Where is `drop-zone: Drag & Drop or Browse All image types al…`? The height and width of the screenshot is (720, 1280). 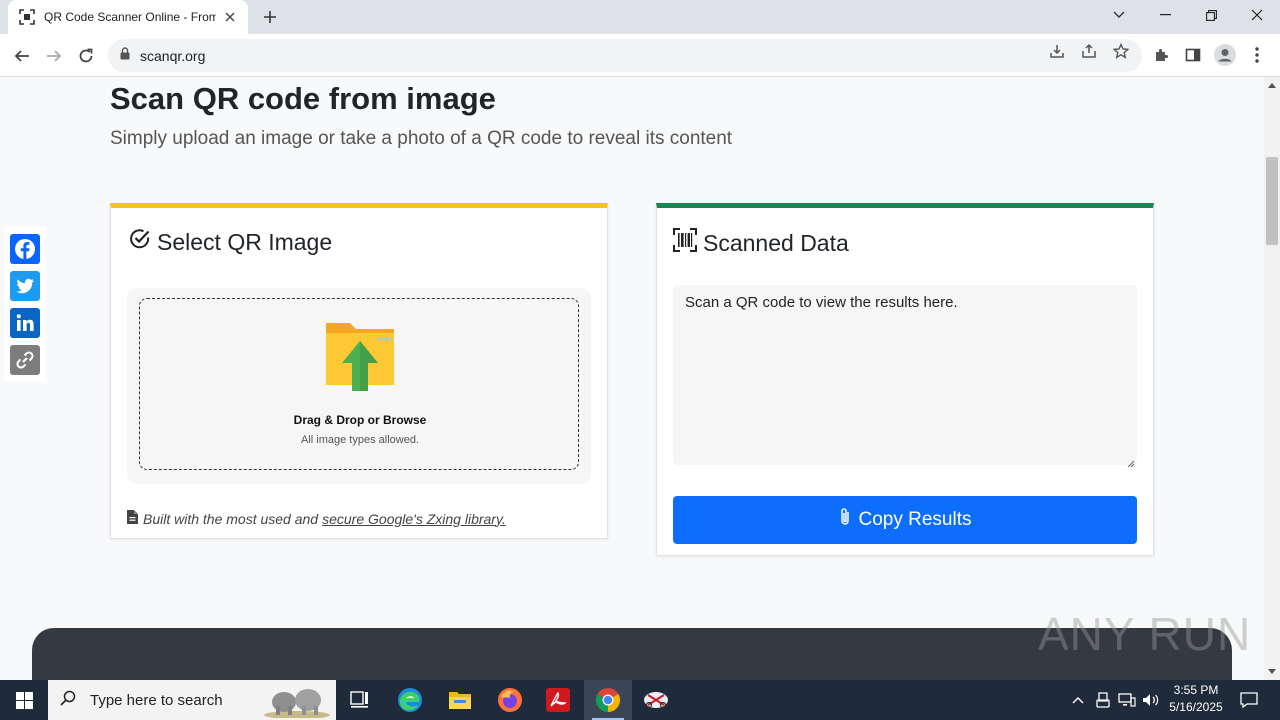
drop-zone: Drag & Drop or Browse All image types al… is located at coordinates (359, 384).